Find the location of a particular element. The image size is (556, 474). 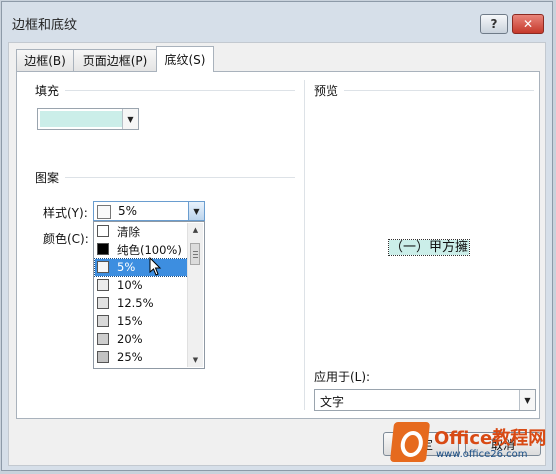

list-item: 20% is located at coordinates (141, 339).